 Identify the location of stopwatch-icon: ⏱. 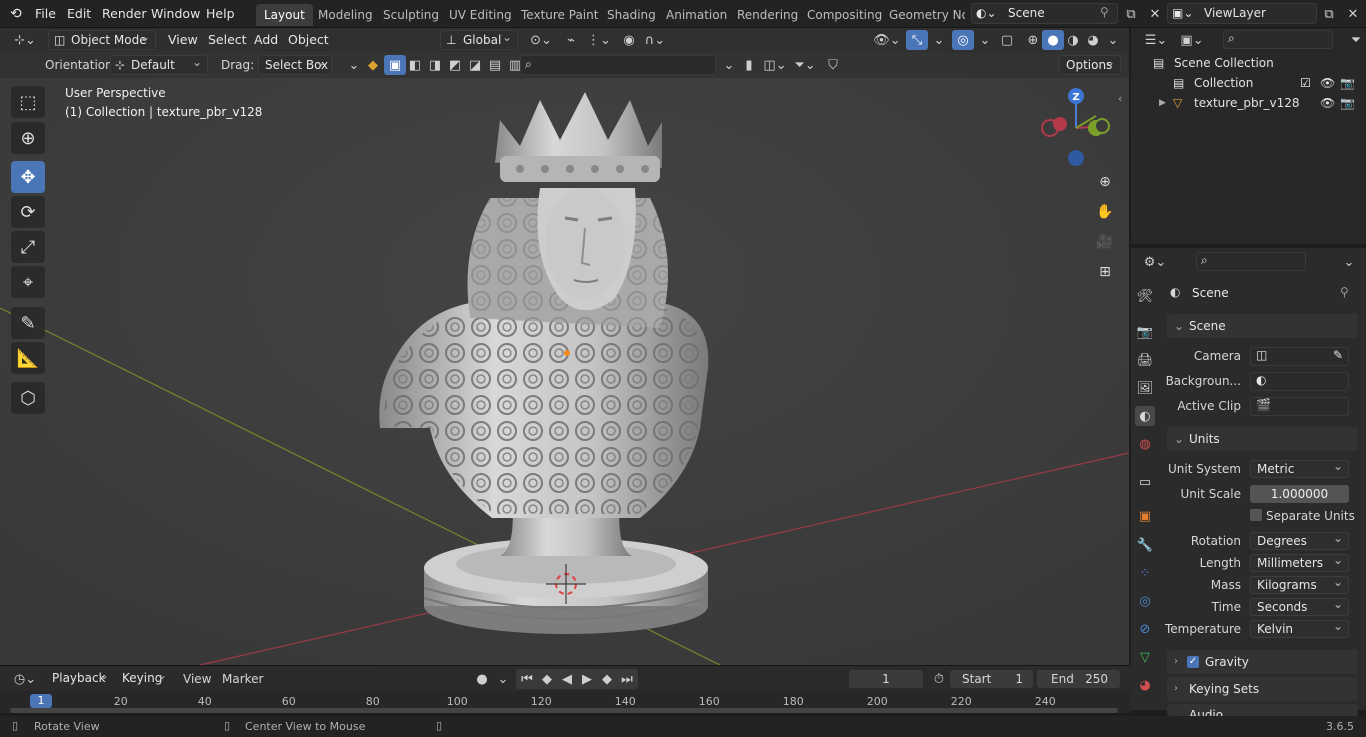
(939, 679).